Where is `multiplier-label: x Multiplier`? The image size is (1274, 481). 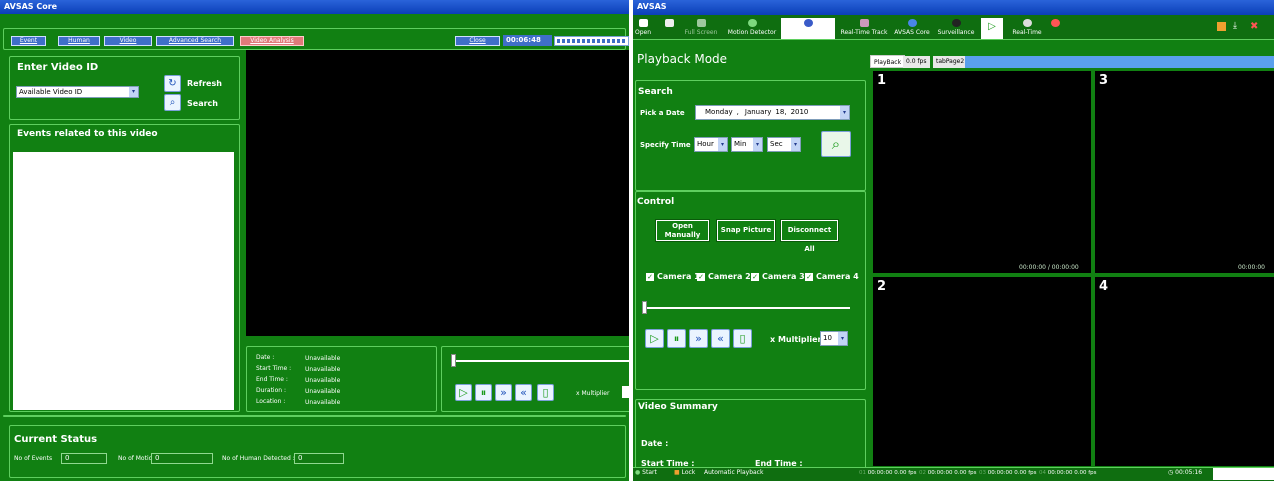
multiplier-label: x Multiplier is located at coordinates (593, 393).